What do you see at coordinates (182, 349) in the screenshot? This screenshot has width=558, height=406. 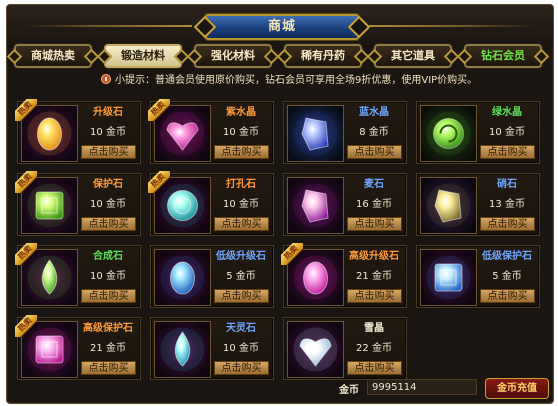 I see `cyan-drop-gem-icon` at bounding box center [182, 349].